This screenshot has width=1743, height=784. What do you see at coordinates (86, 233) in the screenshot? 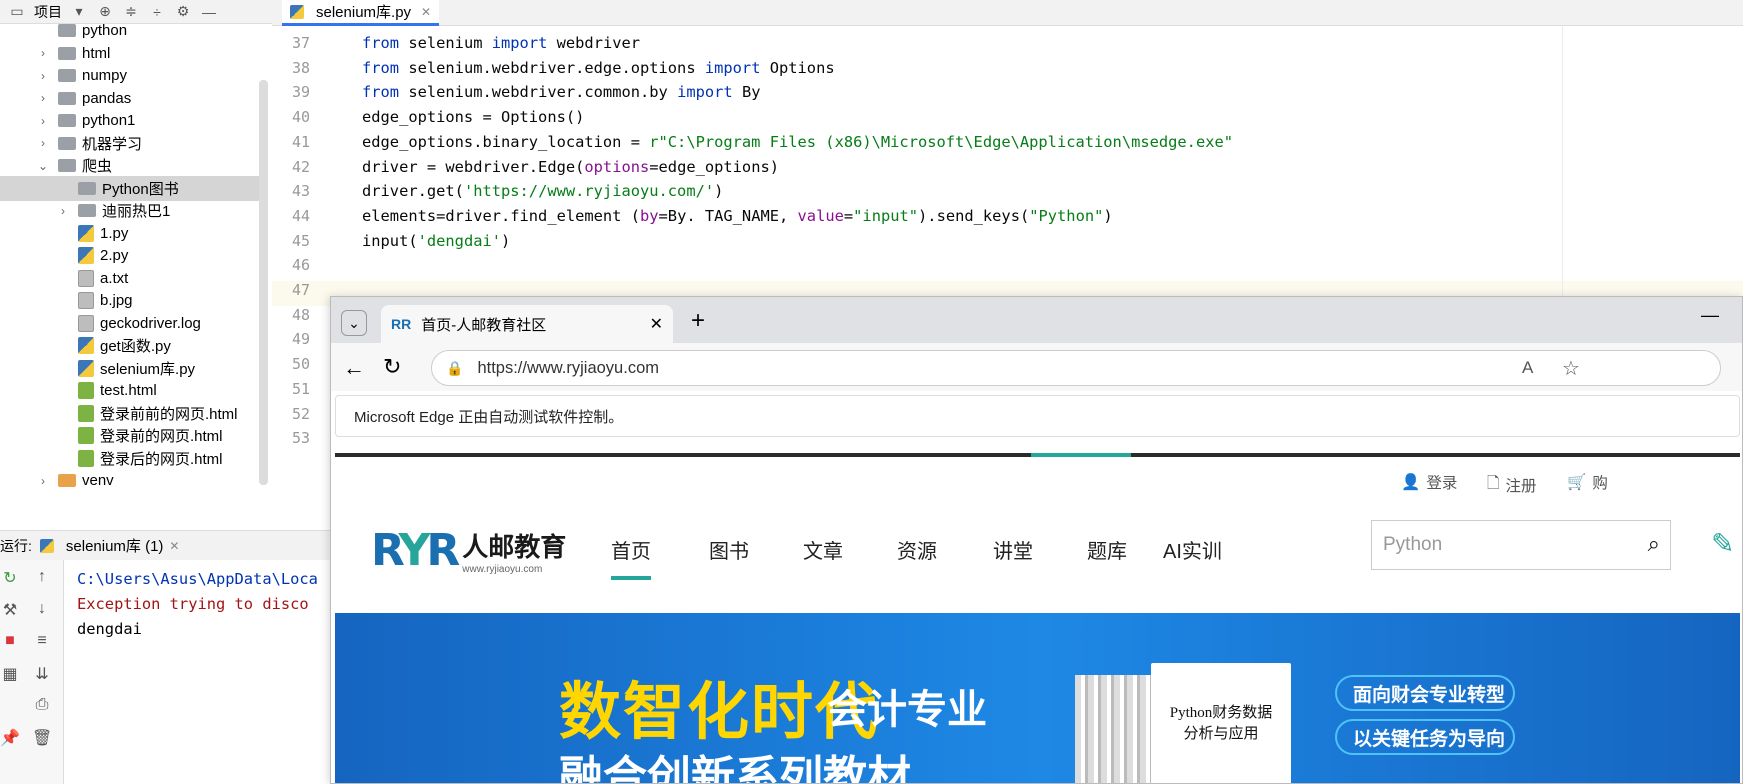
I see `py-file-icon` at bounding box center [86, 233].